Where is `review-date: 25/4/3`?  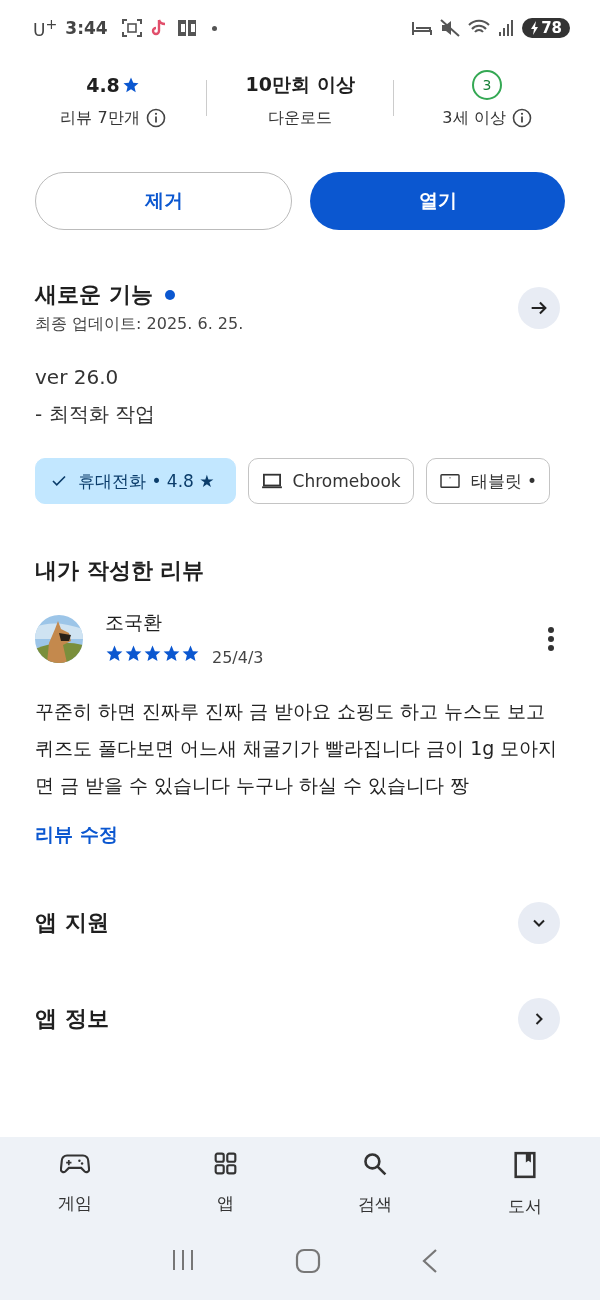 review-date: 25/4/3 is located at coordinates (238, 657).